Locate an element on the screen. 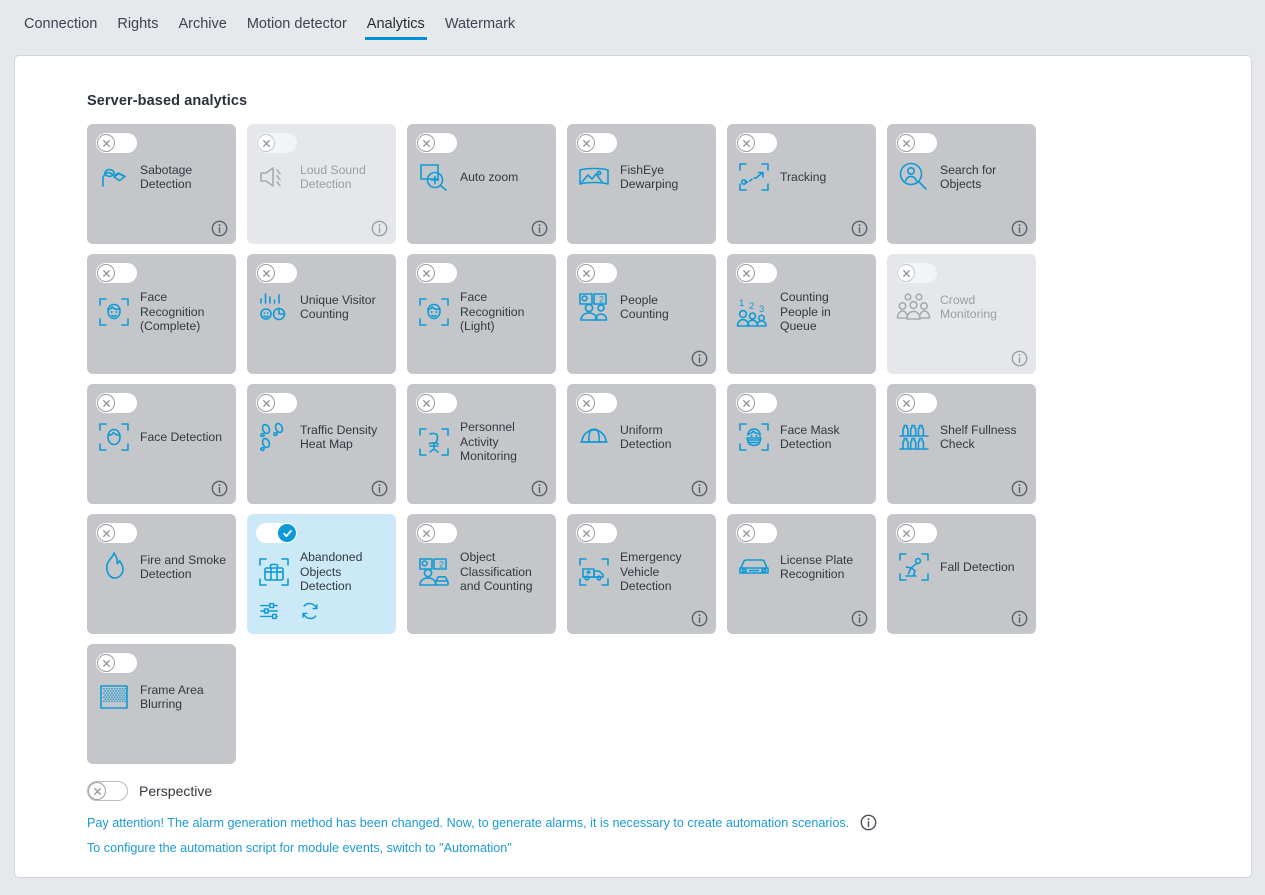 This screenshot has height=895, width=1265. analytics-card-personnel-activity-monitoring: Personnel Activity Monitoring is located at coordinates (481, 444).